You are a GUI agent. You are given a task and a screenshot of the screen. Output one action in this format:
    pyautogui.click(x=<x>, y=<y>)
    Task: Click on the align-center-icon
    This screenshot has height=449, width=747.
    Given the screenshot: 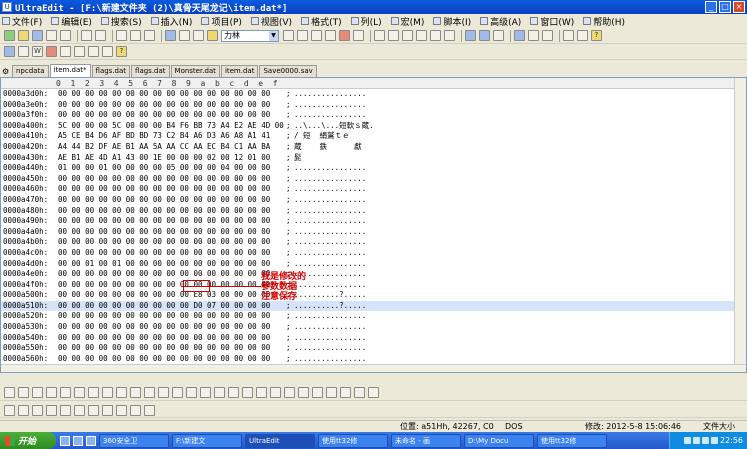 What is the action you would take?
    pyautogui.click(x=393, y=35)
    